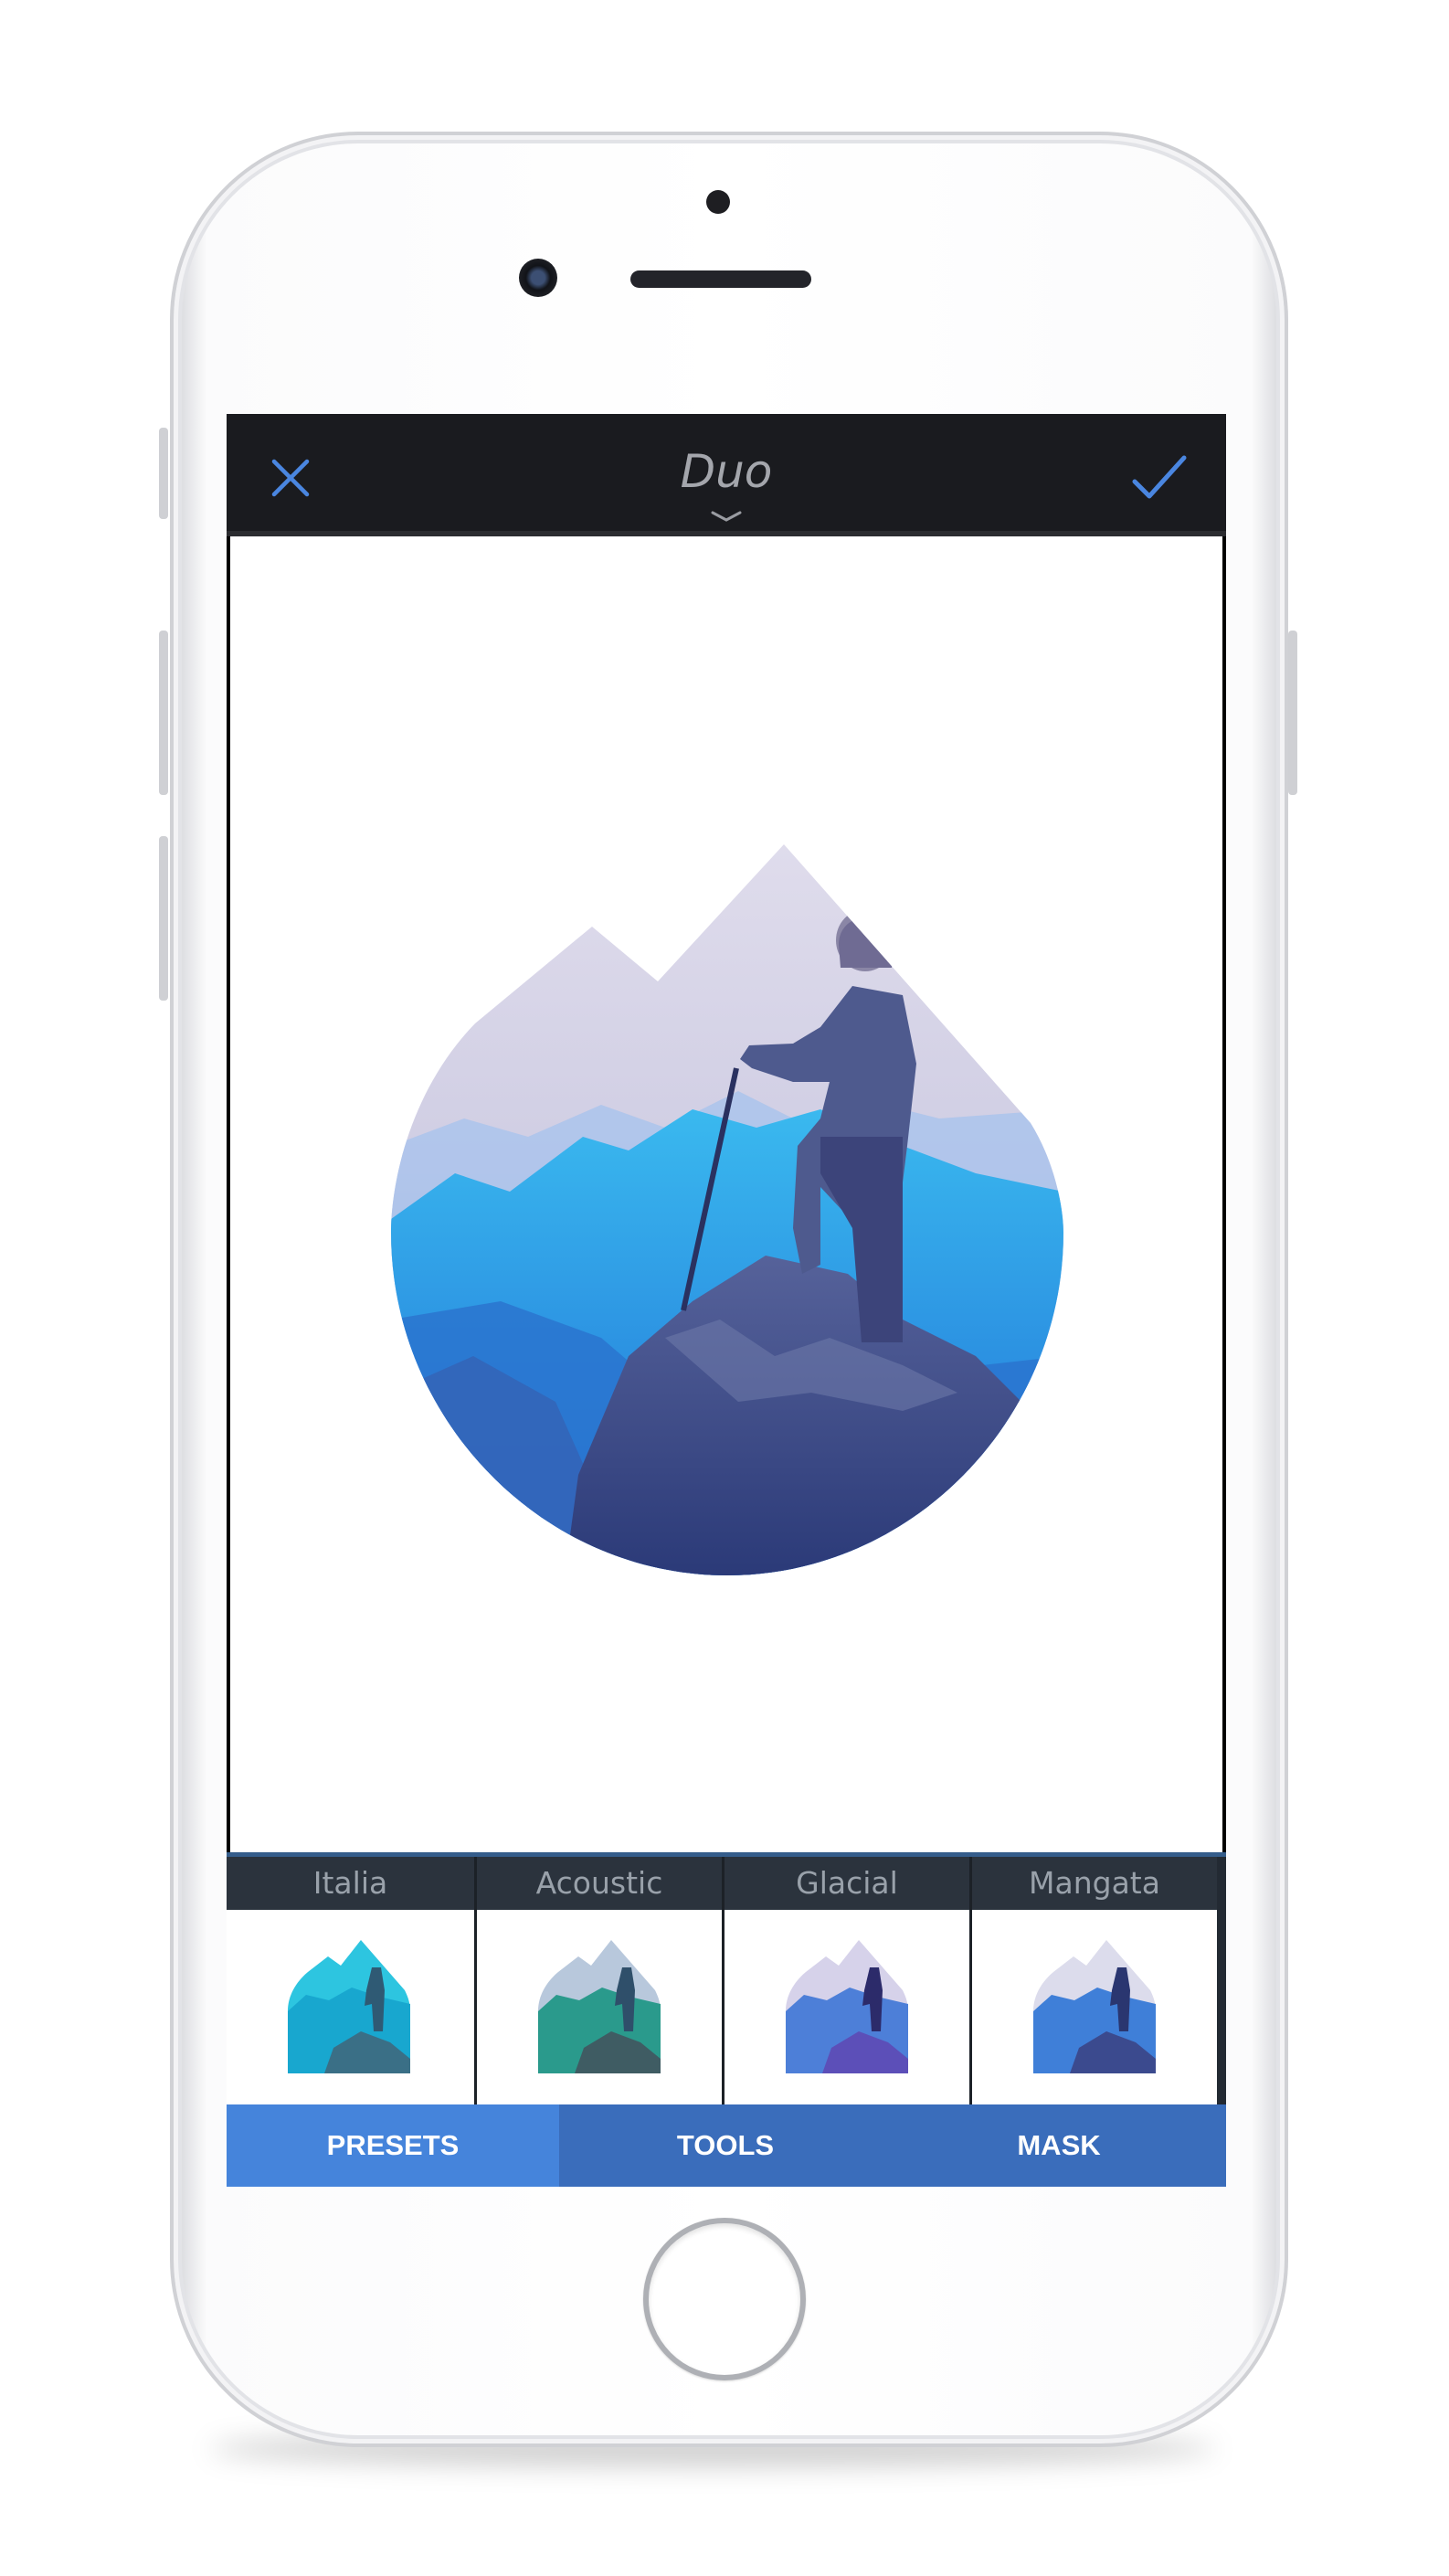 This screenshot has height=2576, width=1449. I want to click on proximity-sensor, so click(718, 202).